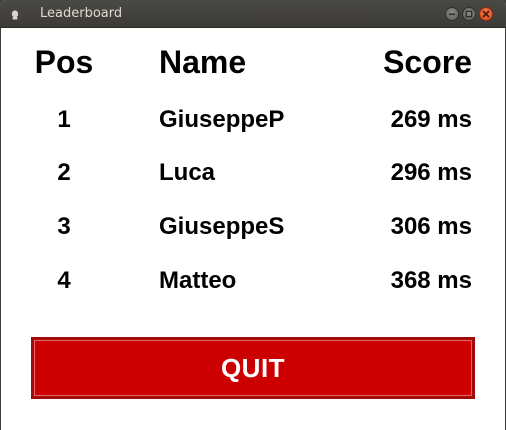 The image size is (506, 430). I want to click on row-4-score: 368 ms, so click(431, 280).